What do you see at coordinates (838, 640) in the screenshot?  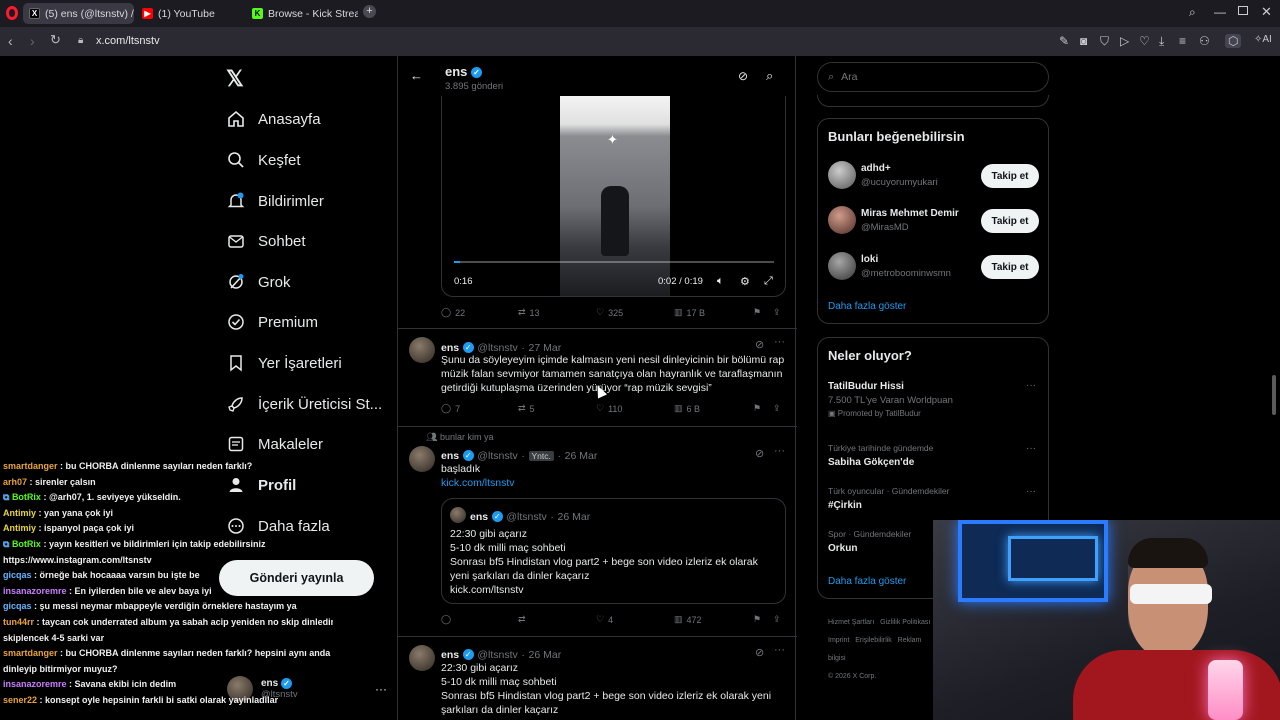 I see `footer-link: Imprint` at bounding box center [838, 640].